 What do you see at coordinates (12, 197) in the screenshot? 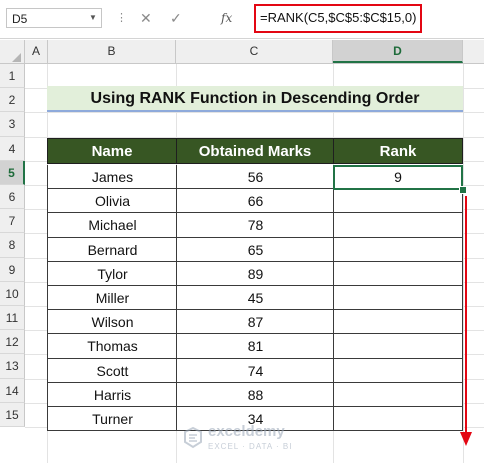
I see `row-header-6: 6` at bounding box center [12, 197].